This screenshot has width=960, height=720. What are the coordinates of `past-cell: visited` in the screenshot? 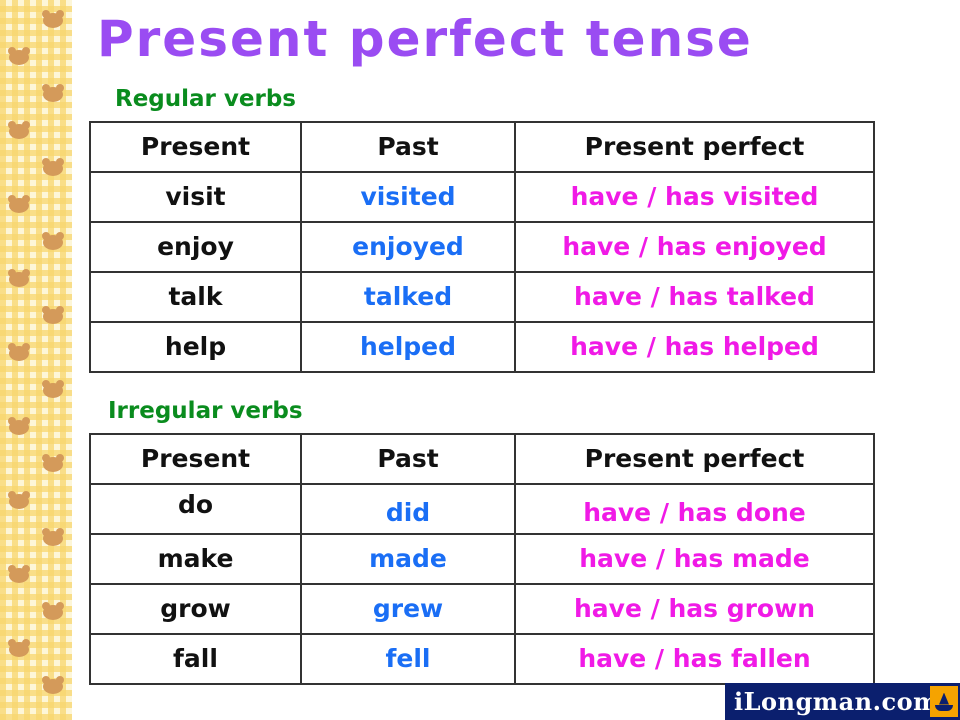 It's located at (408, 197).